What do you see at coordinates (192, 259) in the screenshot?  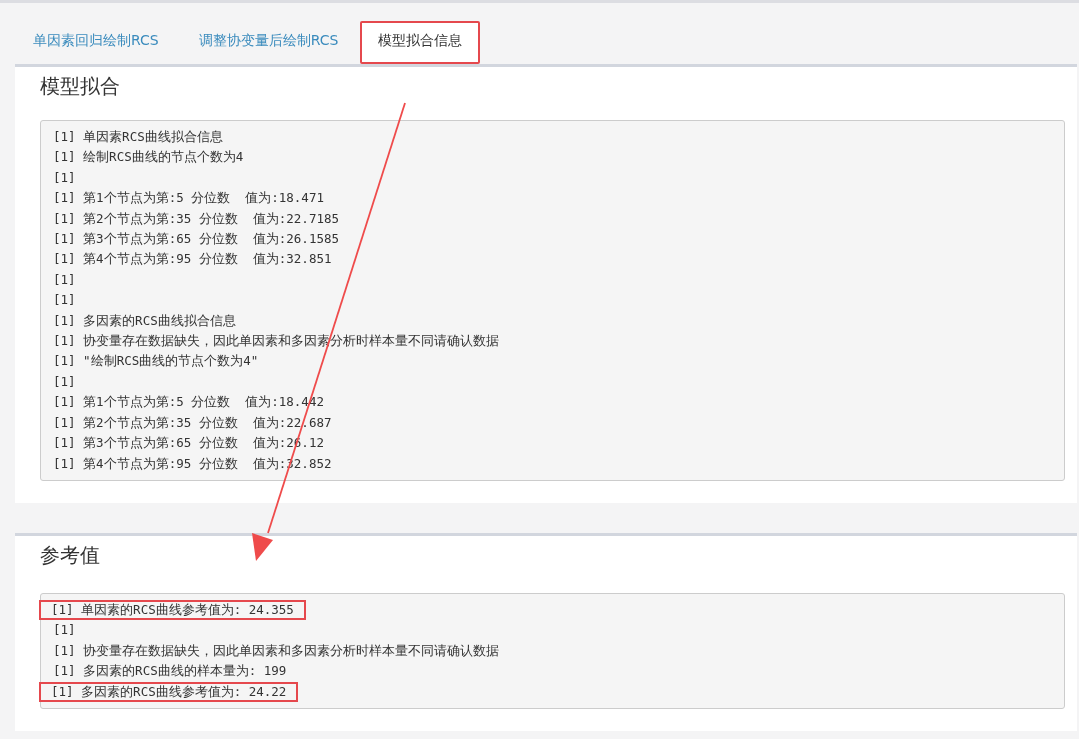 I see `output-line: [1] 第4个节点为第:95 分位数 值为:32.851` at bounding box center [192, 259].